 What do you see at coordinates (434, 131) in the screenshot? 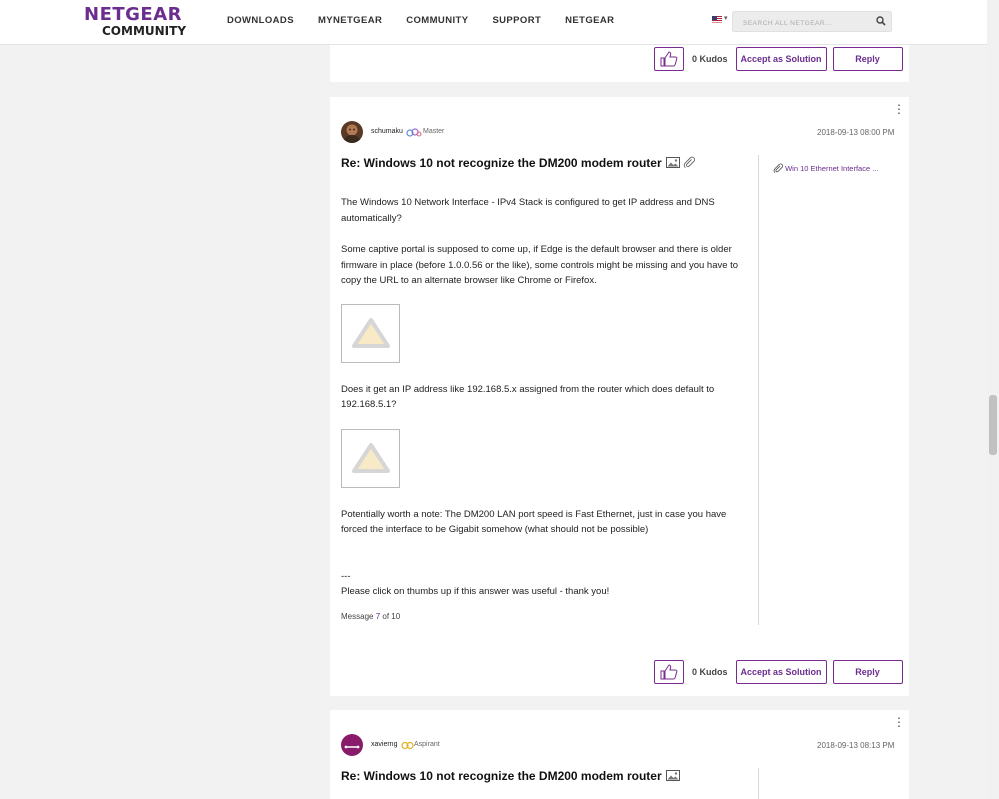
I see `author-rank: Master` at bounding box center [434, 131].